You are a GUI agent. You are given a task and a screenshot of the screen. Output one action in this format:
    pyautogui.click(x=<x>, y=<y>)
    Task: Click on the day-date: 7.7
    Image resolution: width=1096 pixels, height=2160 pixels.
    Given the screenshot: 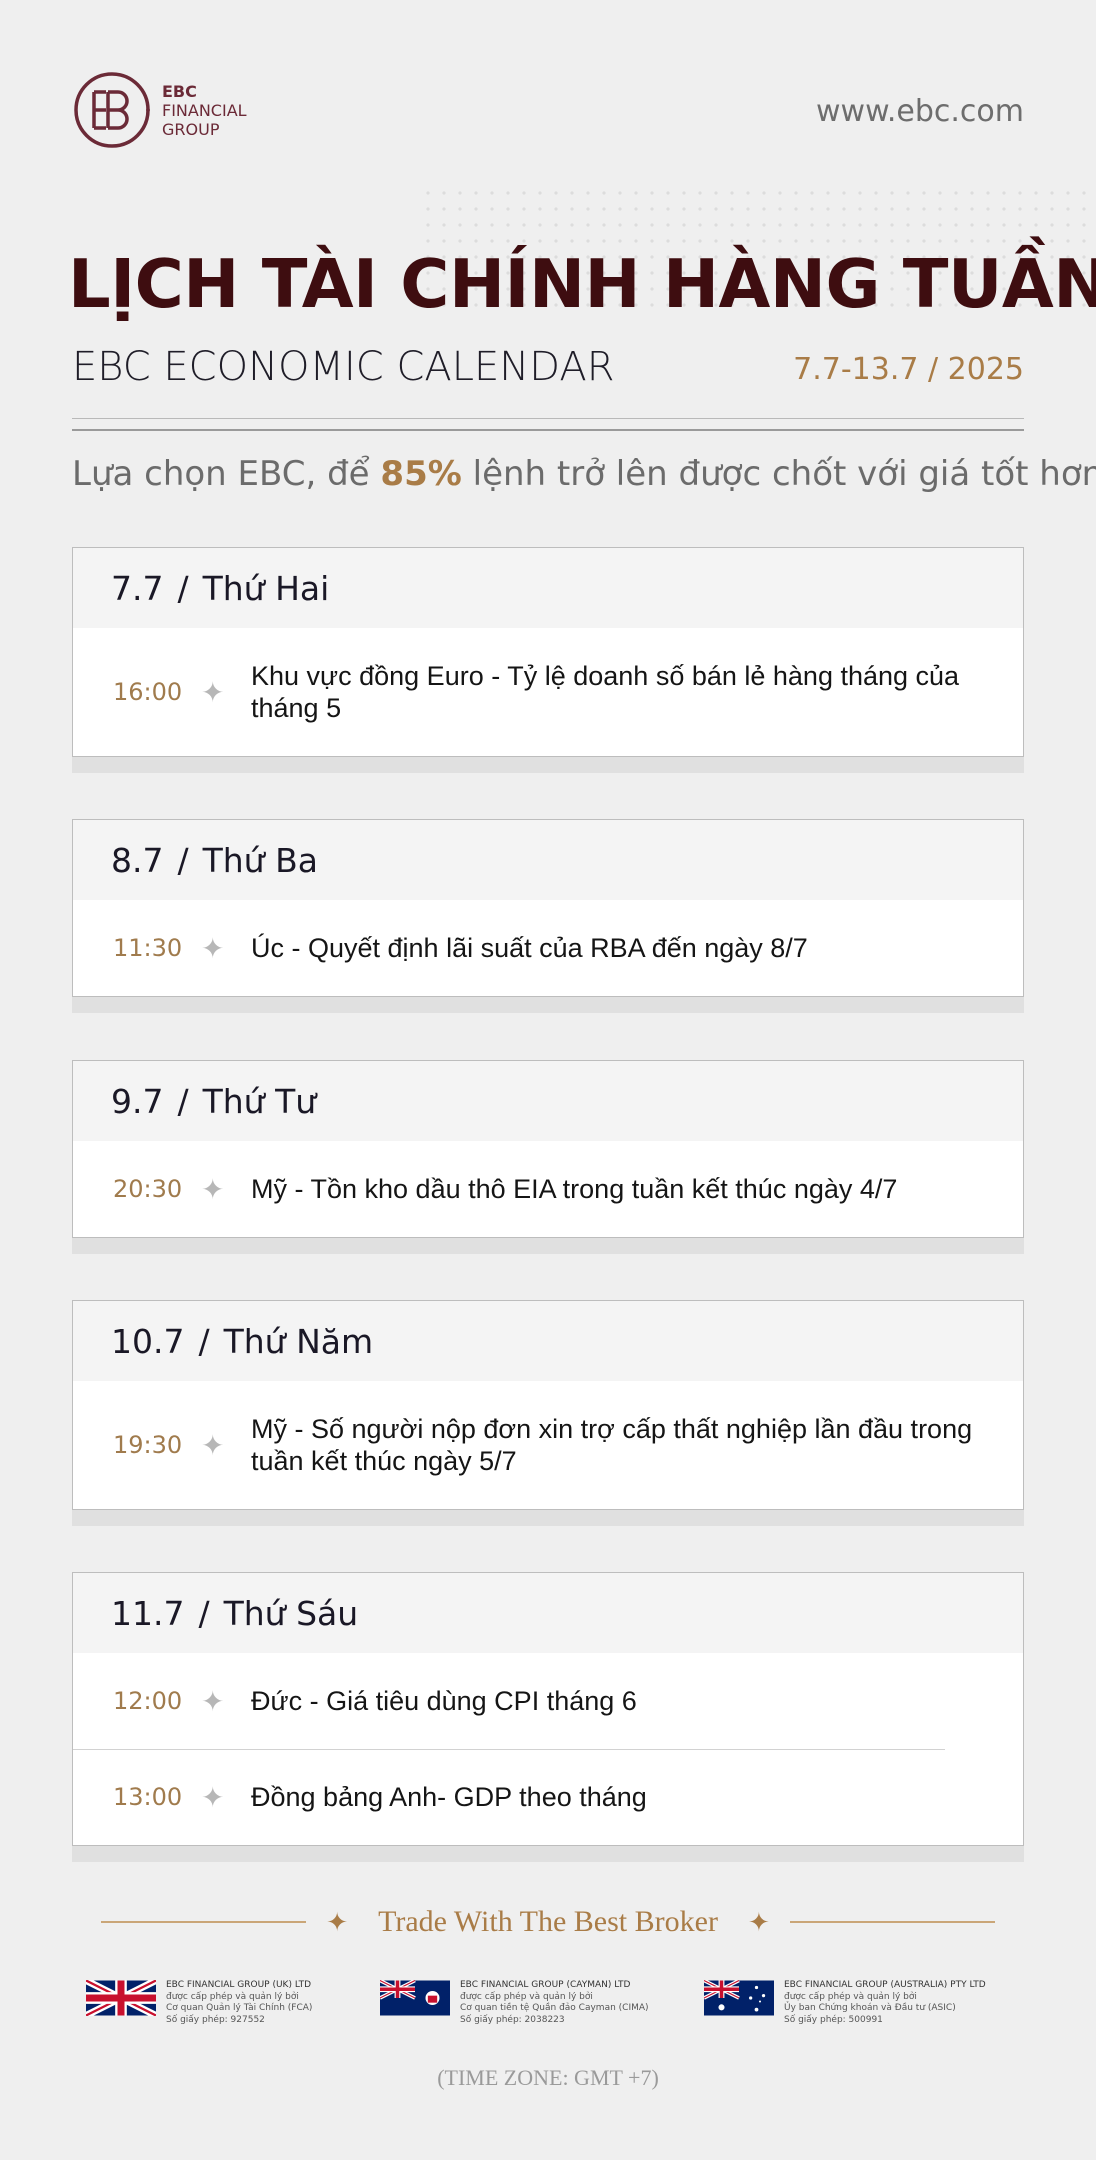 What is the action you would take?
    pyautogui.click(x=137, y=588)
    